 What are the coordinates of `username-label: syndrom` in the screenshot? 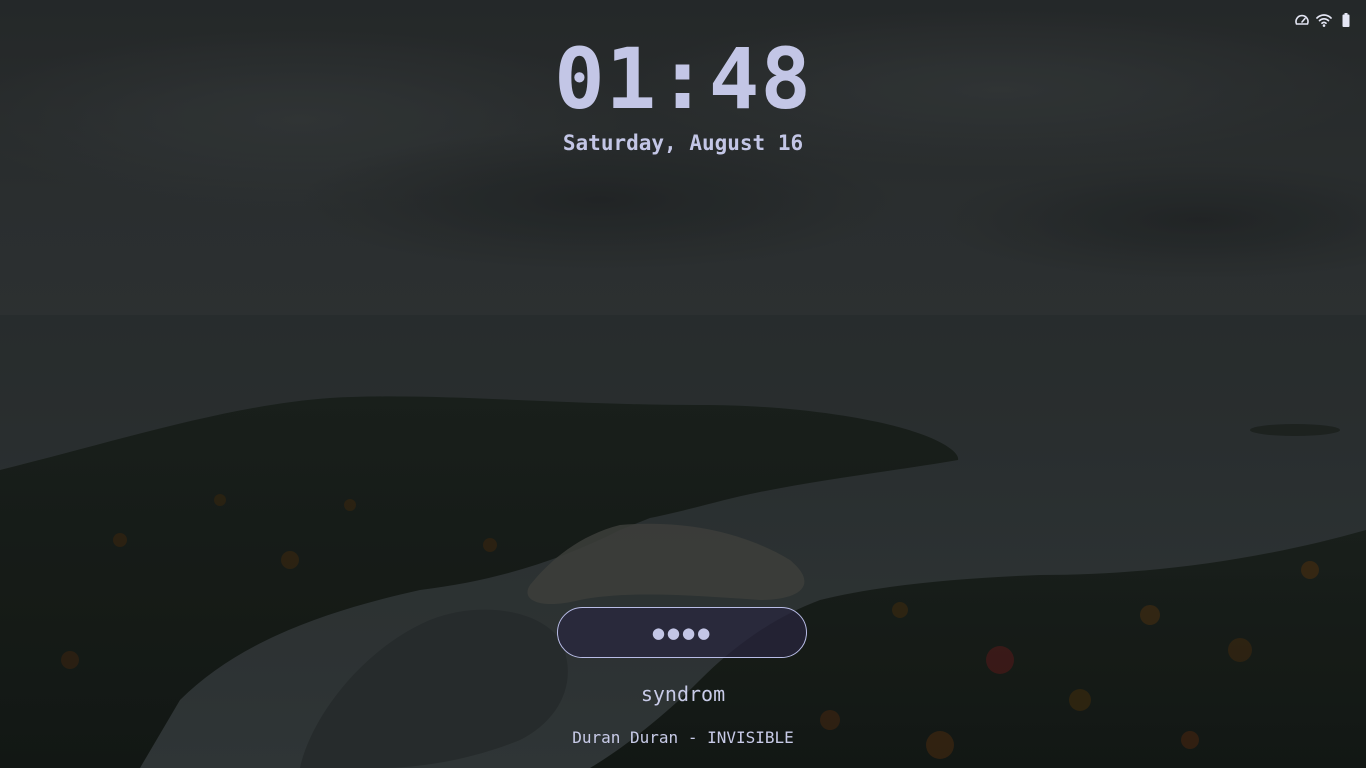 It's located at (683, 694).